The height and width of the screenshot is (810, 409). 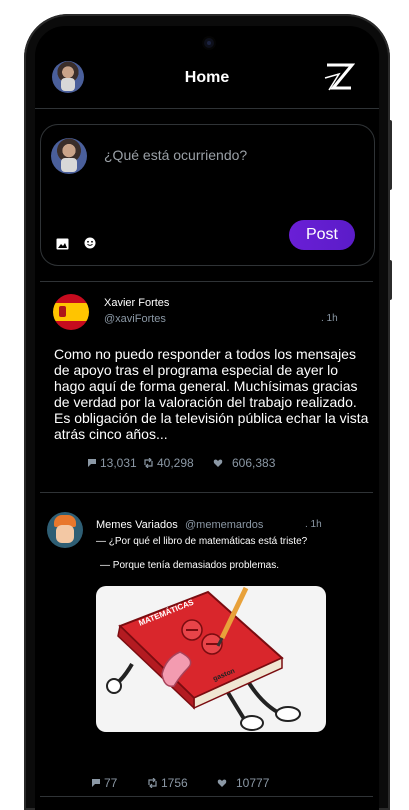 What do you see at coordinates (174, 783) in the screenshot?
I see `retweet-count-value: 1756` at bounding box center [174, 783].